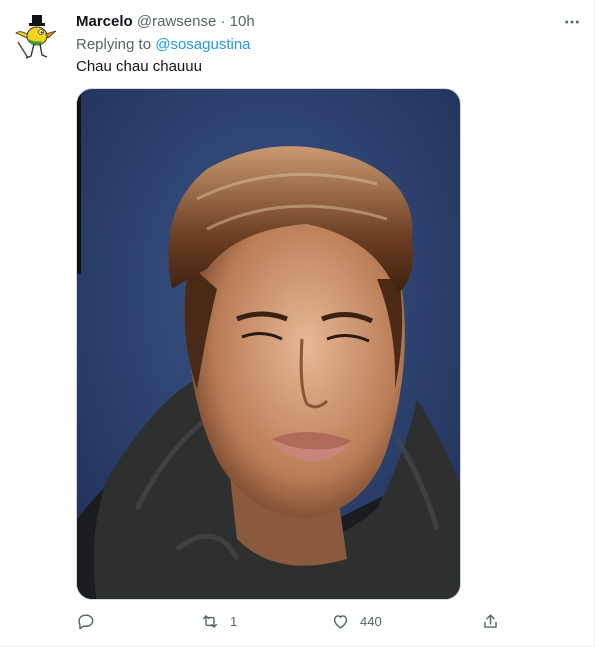  What do you see at coordinates (242, 21) in the screenshot?
I see `timestamp: 10h` at bounding box center [242, 21].